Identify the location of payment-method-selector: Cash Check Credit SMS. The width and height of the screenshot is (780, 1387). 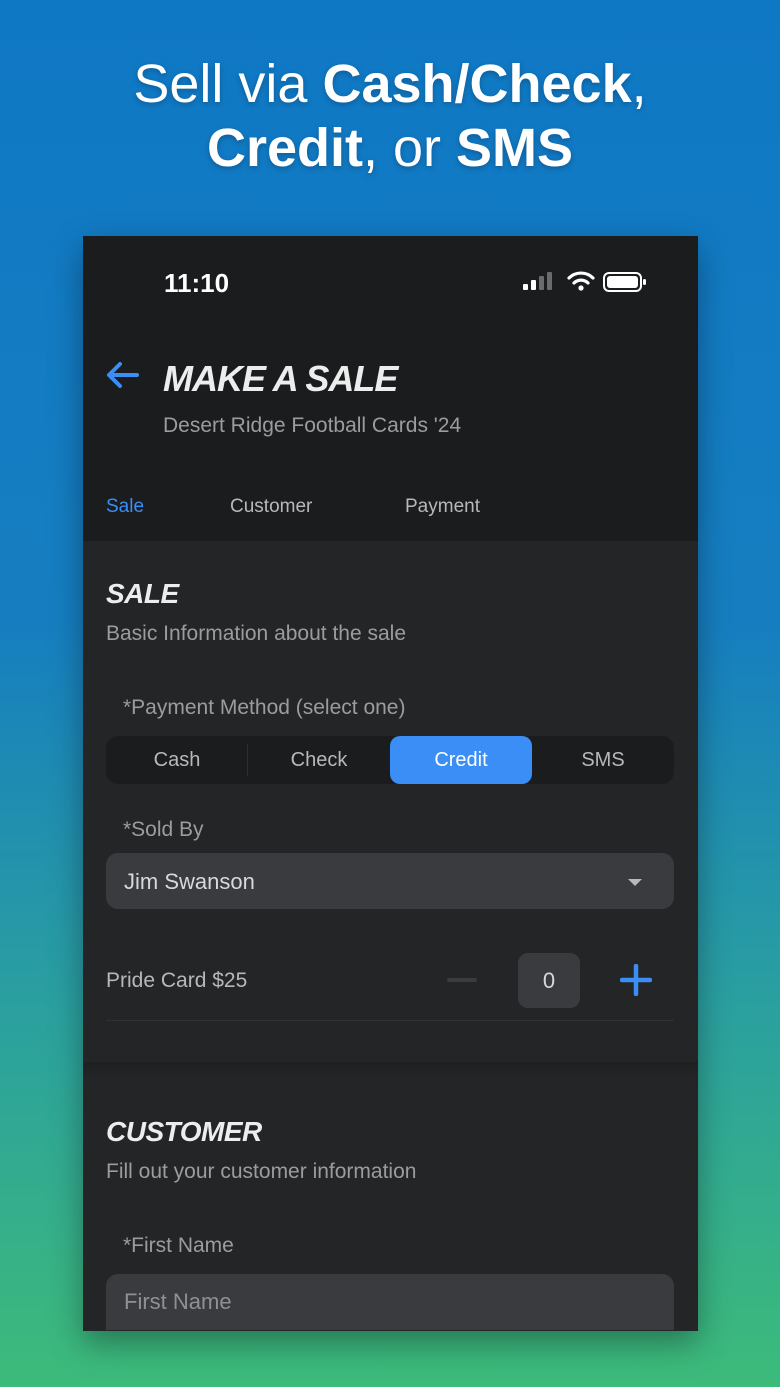
(390, 760).